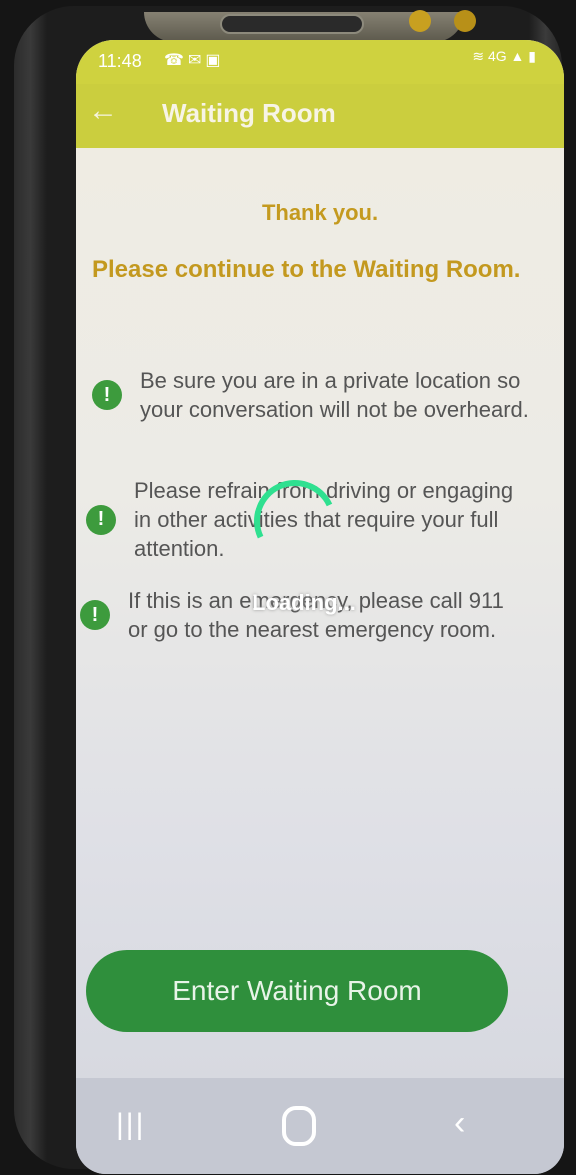 Image resolution: width=576 pixels, height=1175 pixels. I want to click on signal-icon: ▲, so click(517, 56).